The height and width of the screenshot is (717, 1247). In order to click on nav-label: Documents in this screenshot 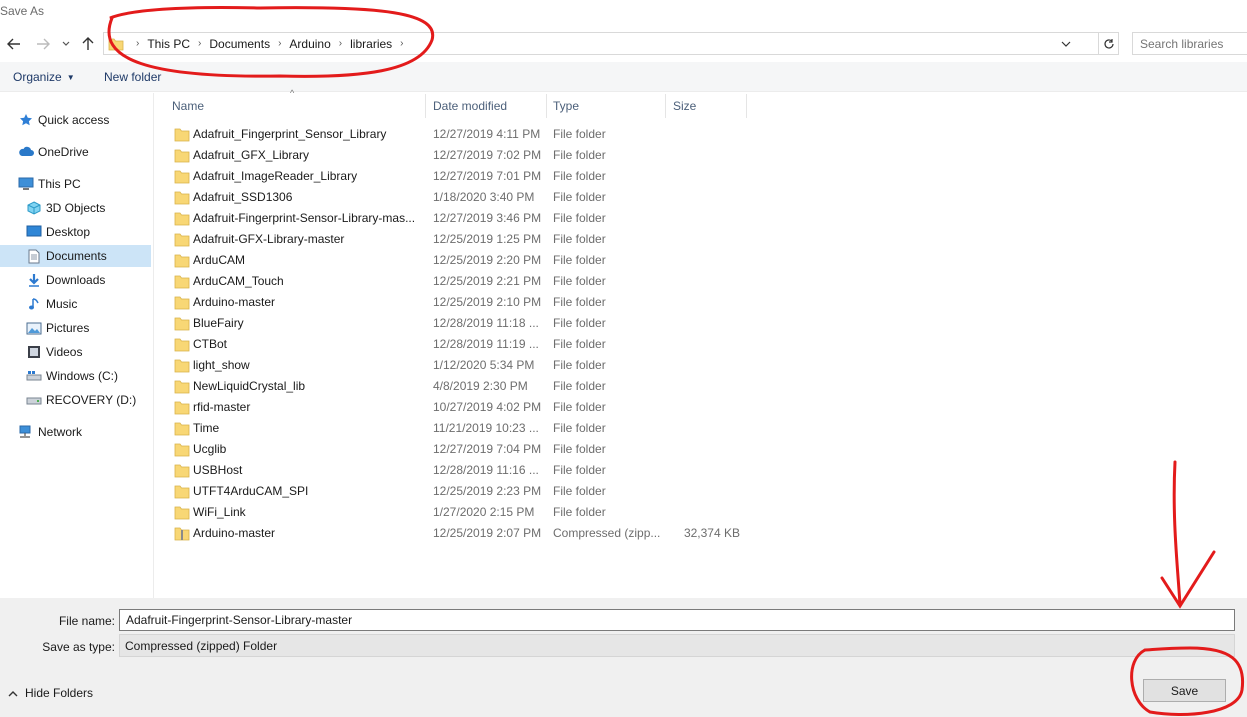, I will do `click(76, 256)`.